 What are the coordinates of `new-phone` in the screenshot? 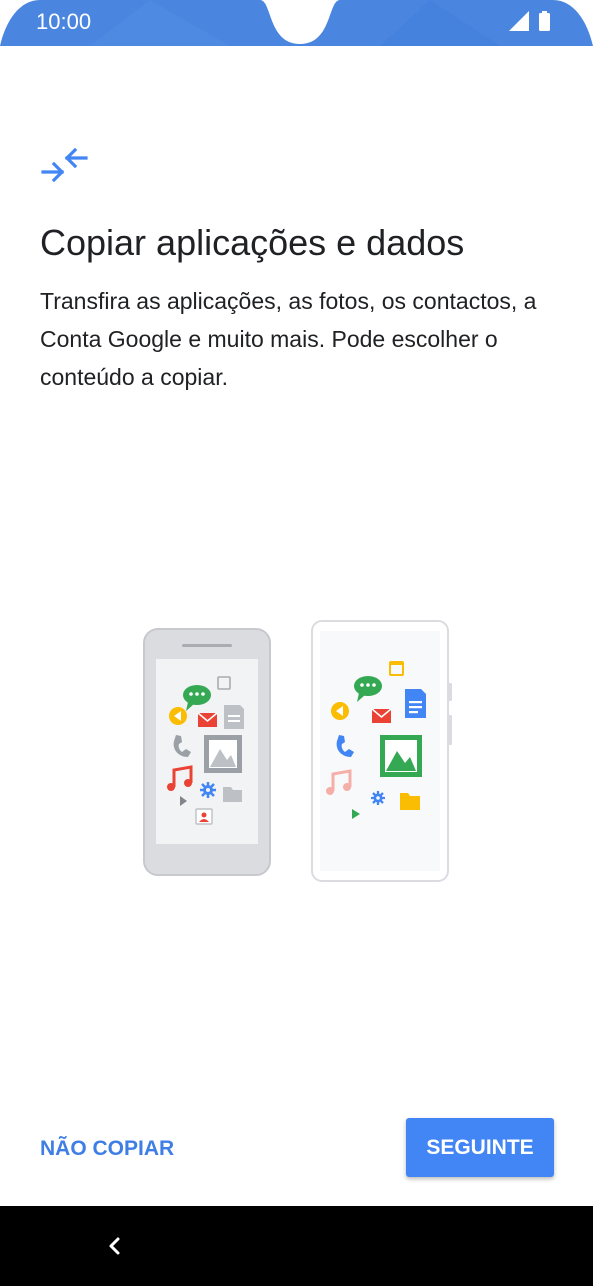 It's located at (381, 751).